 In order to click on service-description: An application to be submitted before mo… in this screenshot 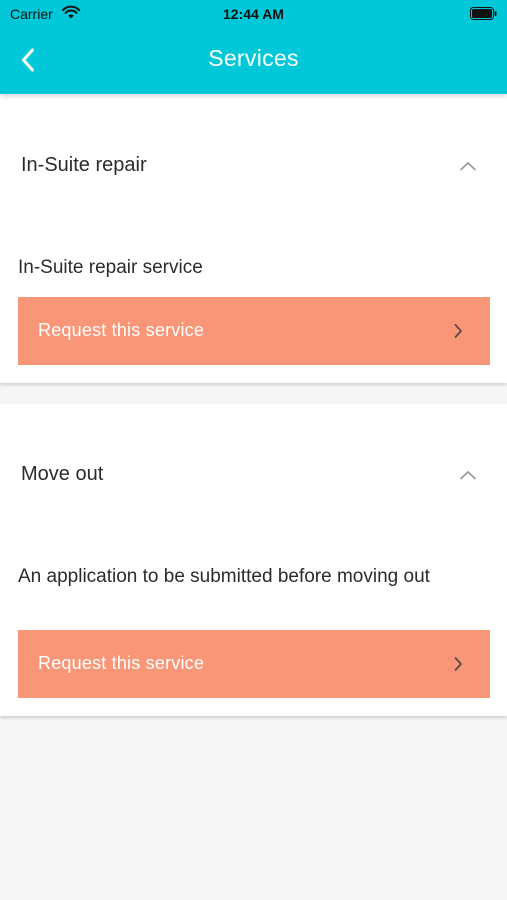, I will do `click(224, 576)`.